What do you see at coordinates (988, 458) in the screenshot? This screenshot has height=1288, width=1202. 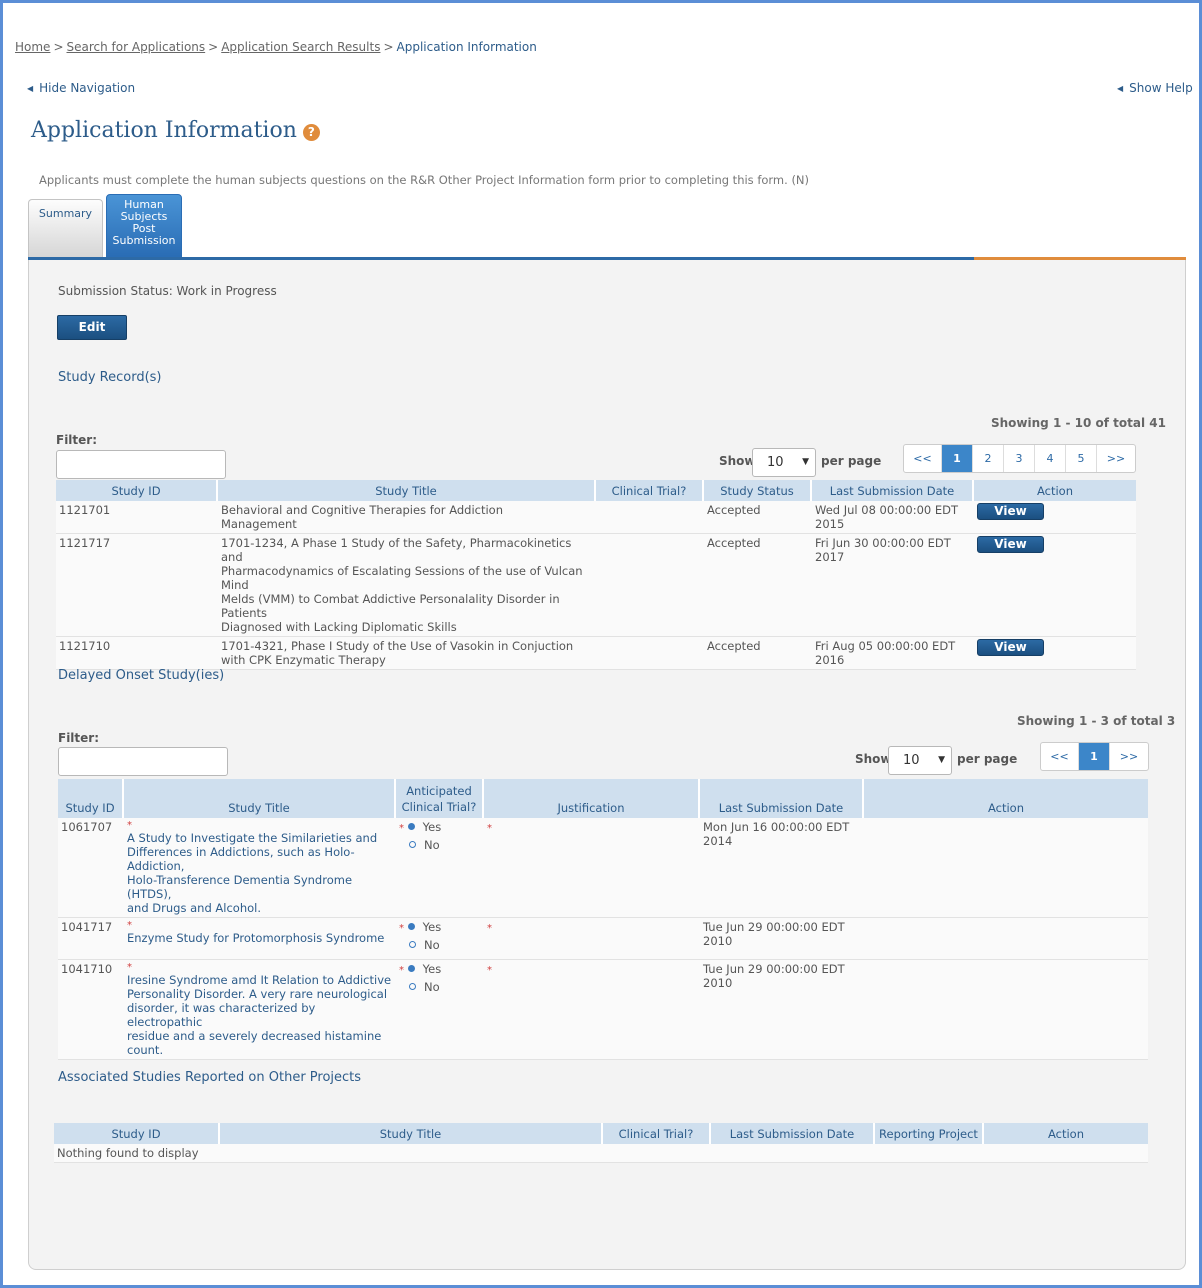 I see `pager-page: 2` at bounding box center [988, 458].